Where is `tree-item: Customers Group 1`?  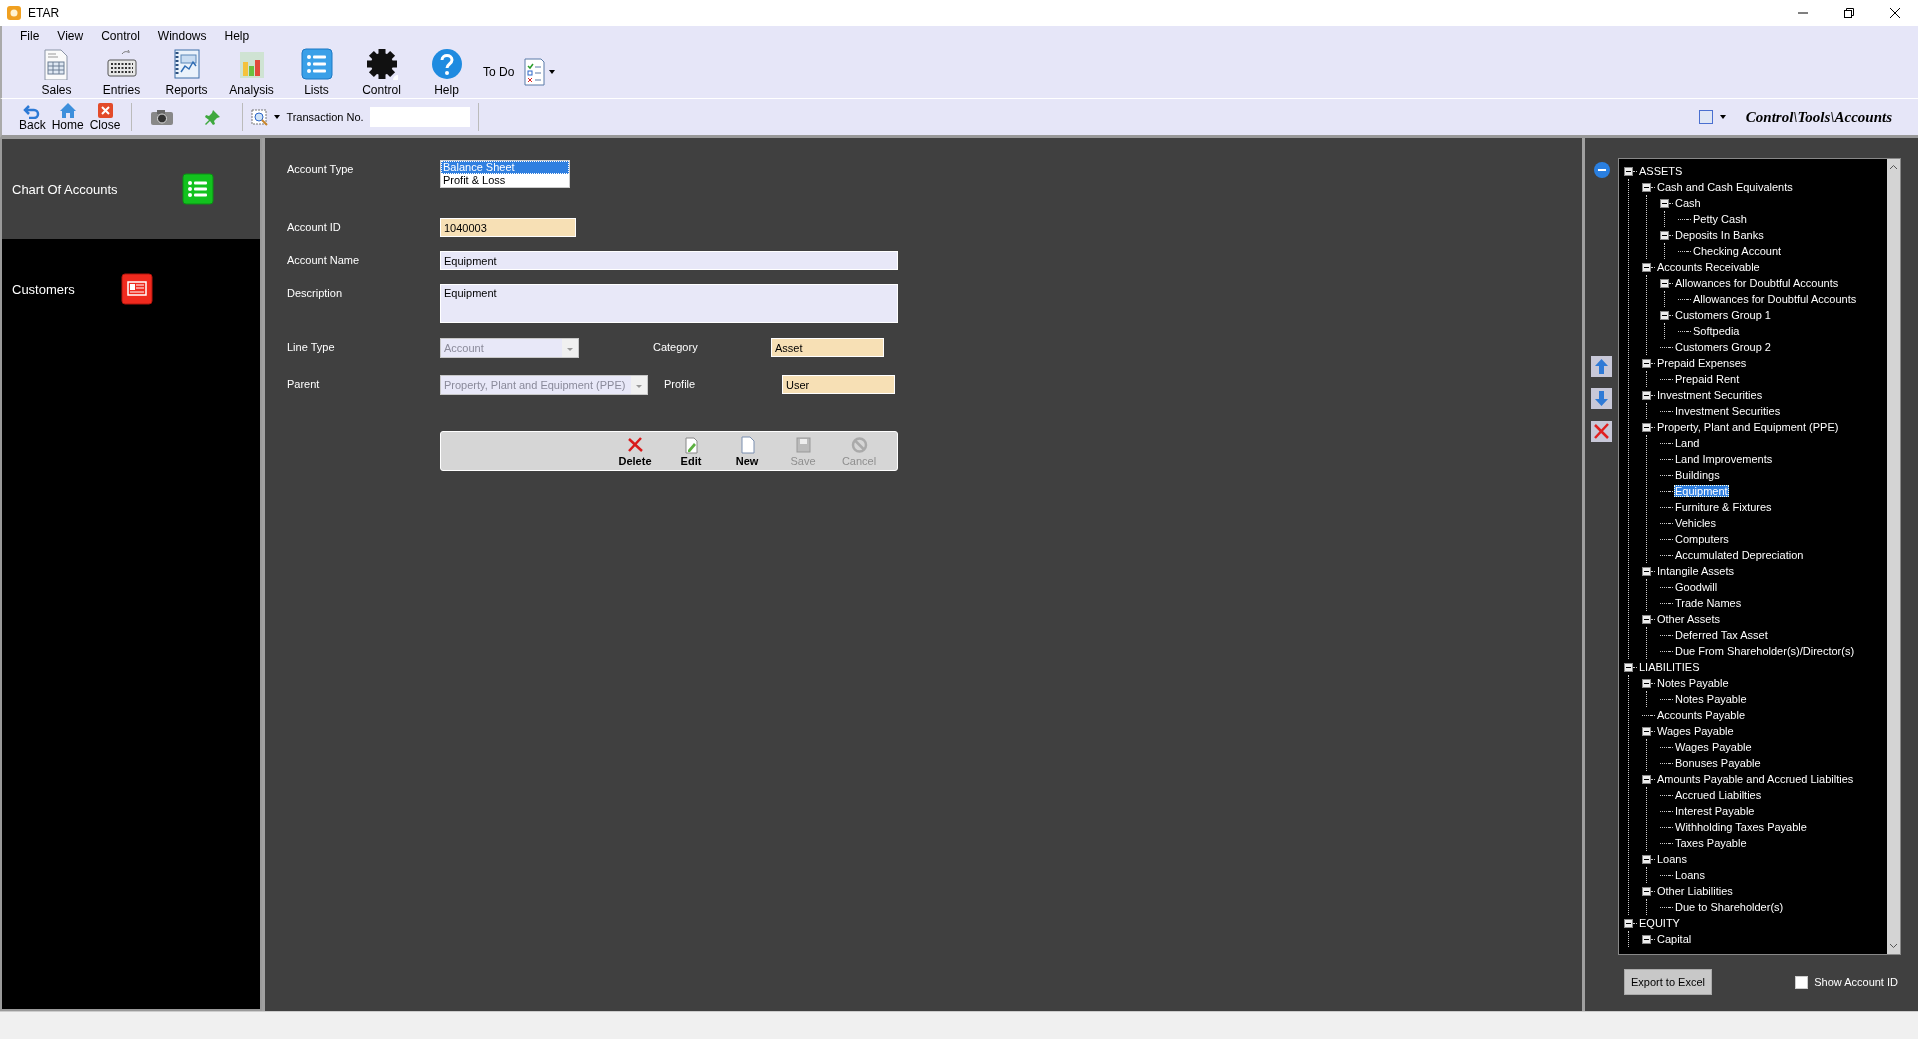
tree-item: Customers Group 1 is located at coordinates (1723, 315).